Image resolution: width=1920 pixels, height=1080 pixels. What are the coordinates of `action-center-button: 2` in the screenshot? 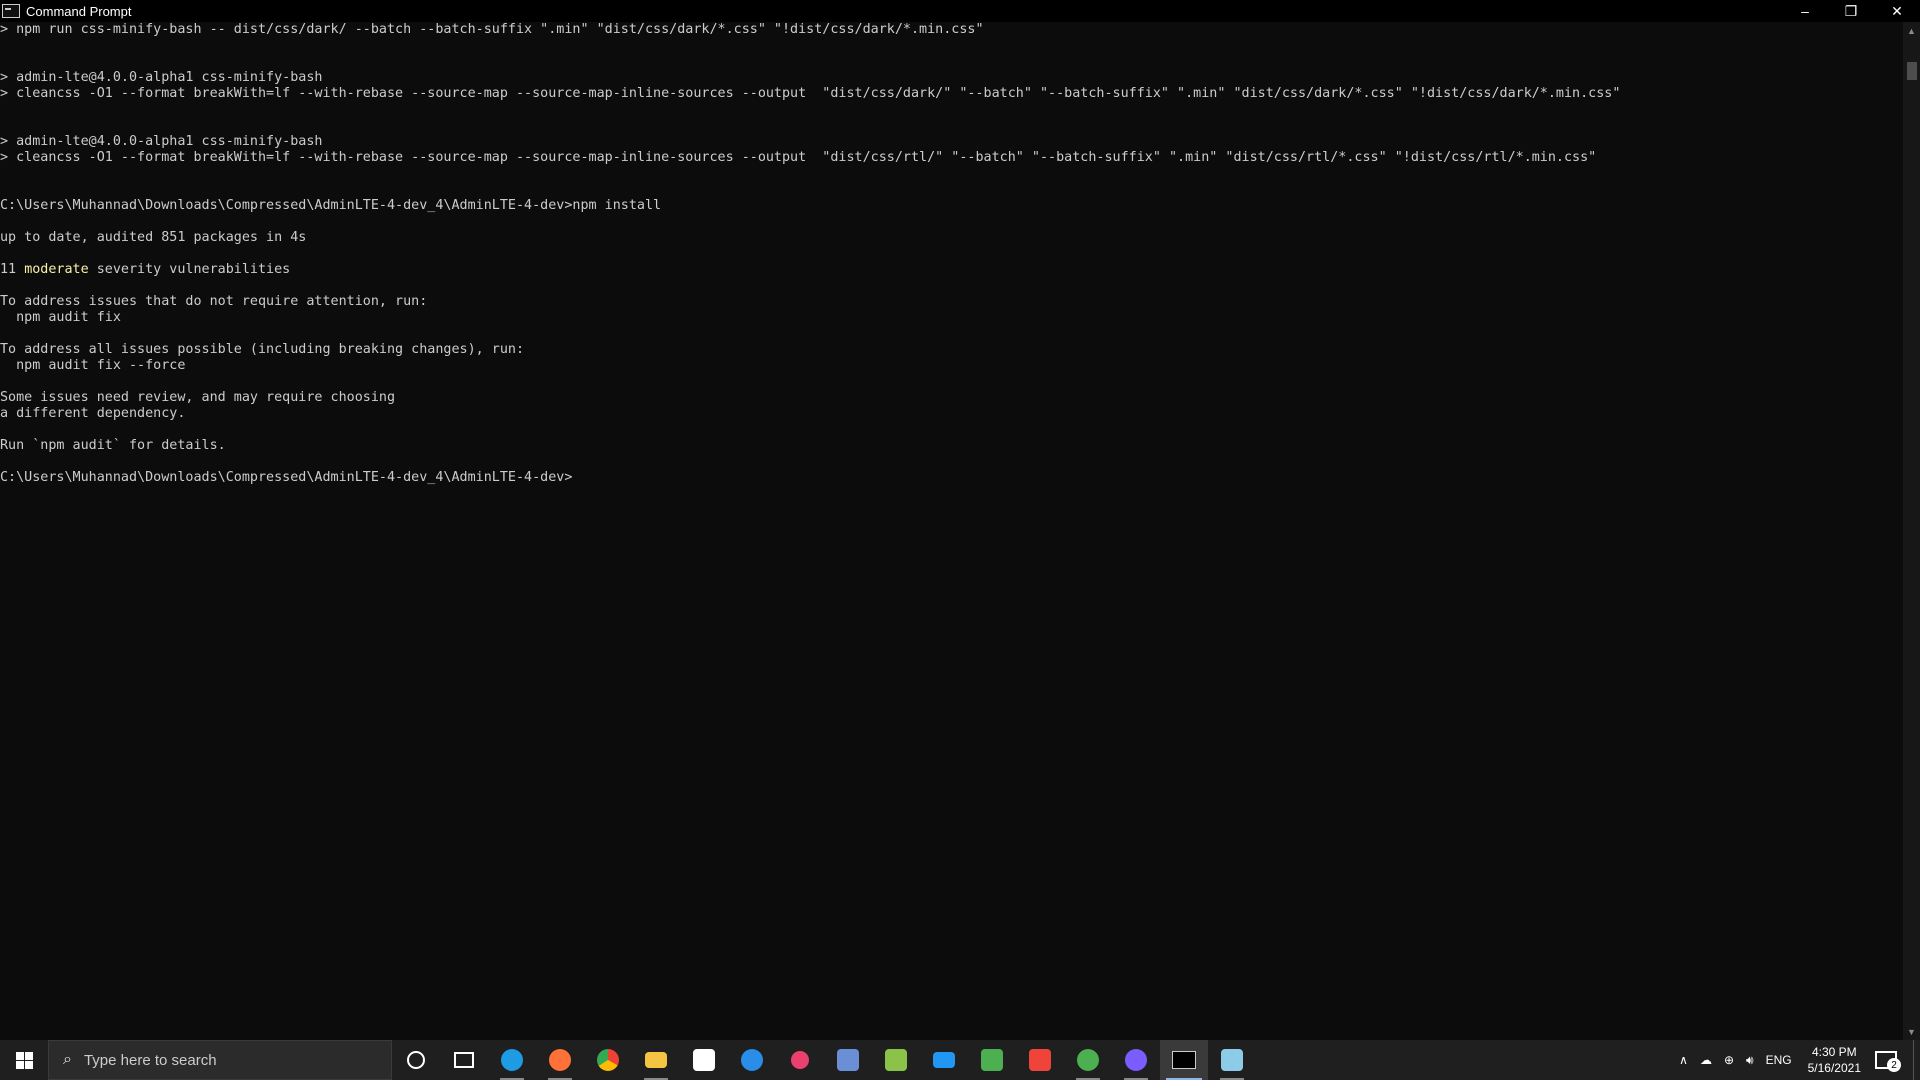 It's located at (1886, 1060).